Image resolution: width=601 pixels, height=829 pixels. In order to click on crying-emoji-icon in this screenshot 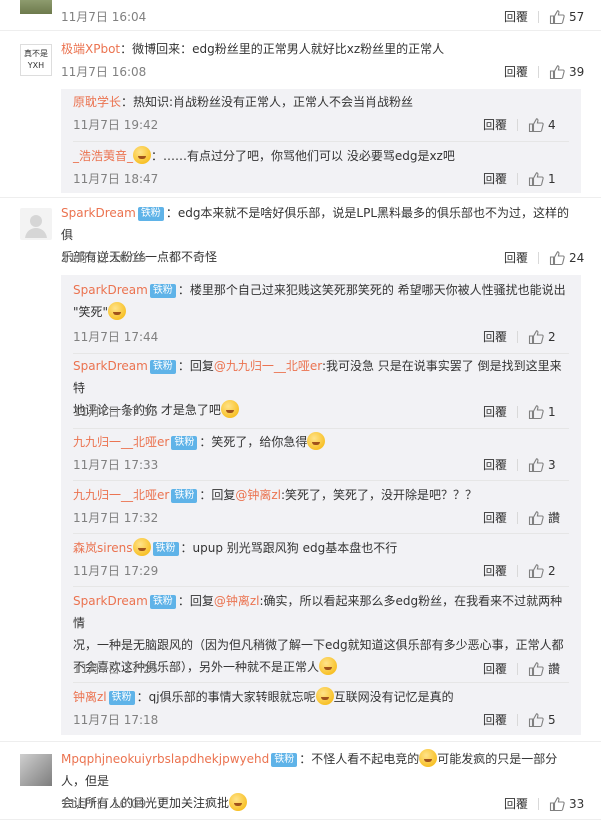, I will do `click(117, 311)`.